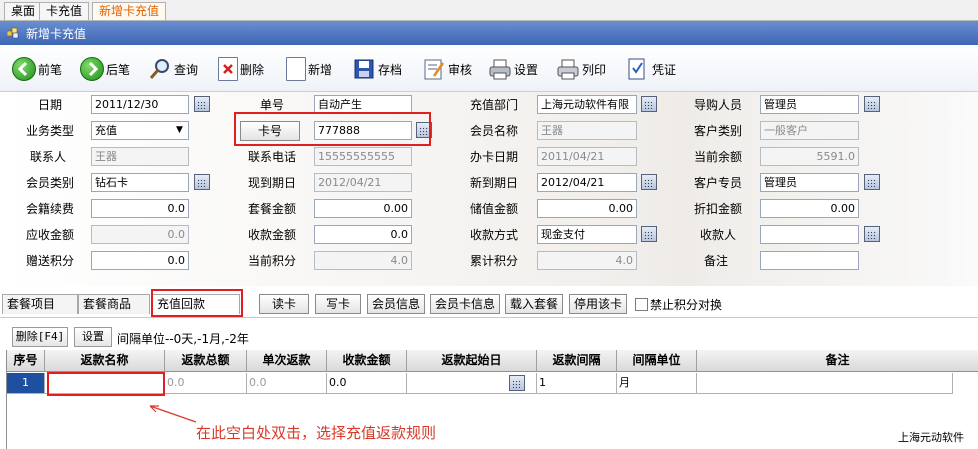  I want to click on column-header: 收款金额, so click(367, 361).